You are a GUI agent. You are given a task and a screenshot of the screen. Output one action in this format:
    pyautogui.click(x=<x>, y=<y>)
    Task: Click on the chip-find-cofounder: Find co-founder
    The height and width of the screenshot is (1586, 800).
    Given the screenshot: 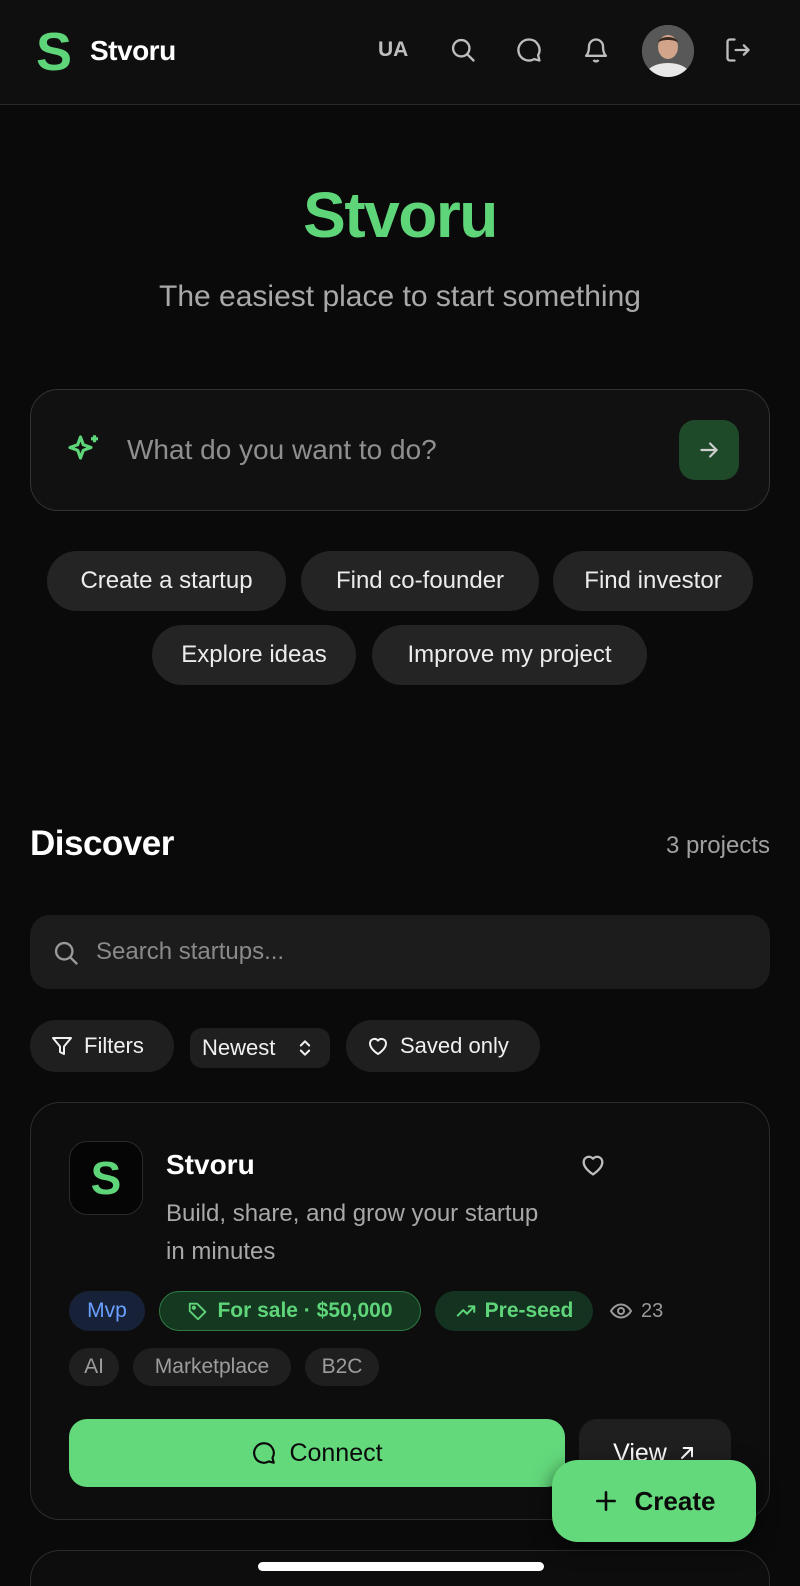 What is the action you would take?
    pyautogui.click(x=420, y=581)
    